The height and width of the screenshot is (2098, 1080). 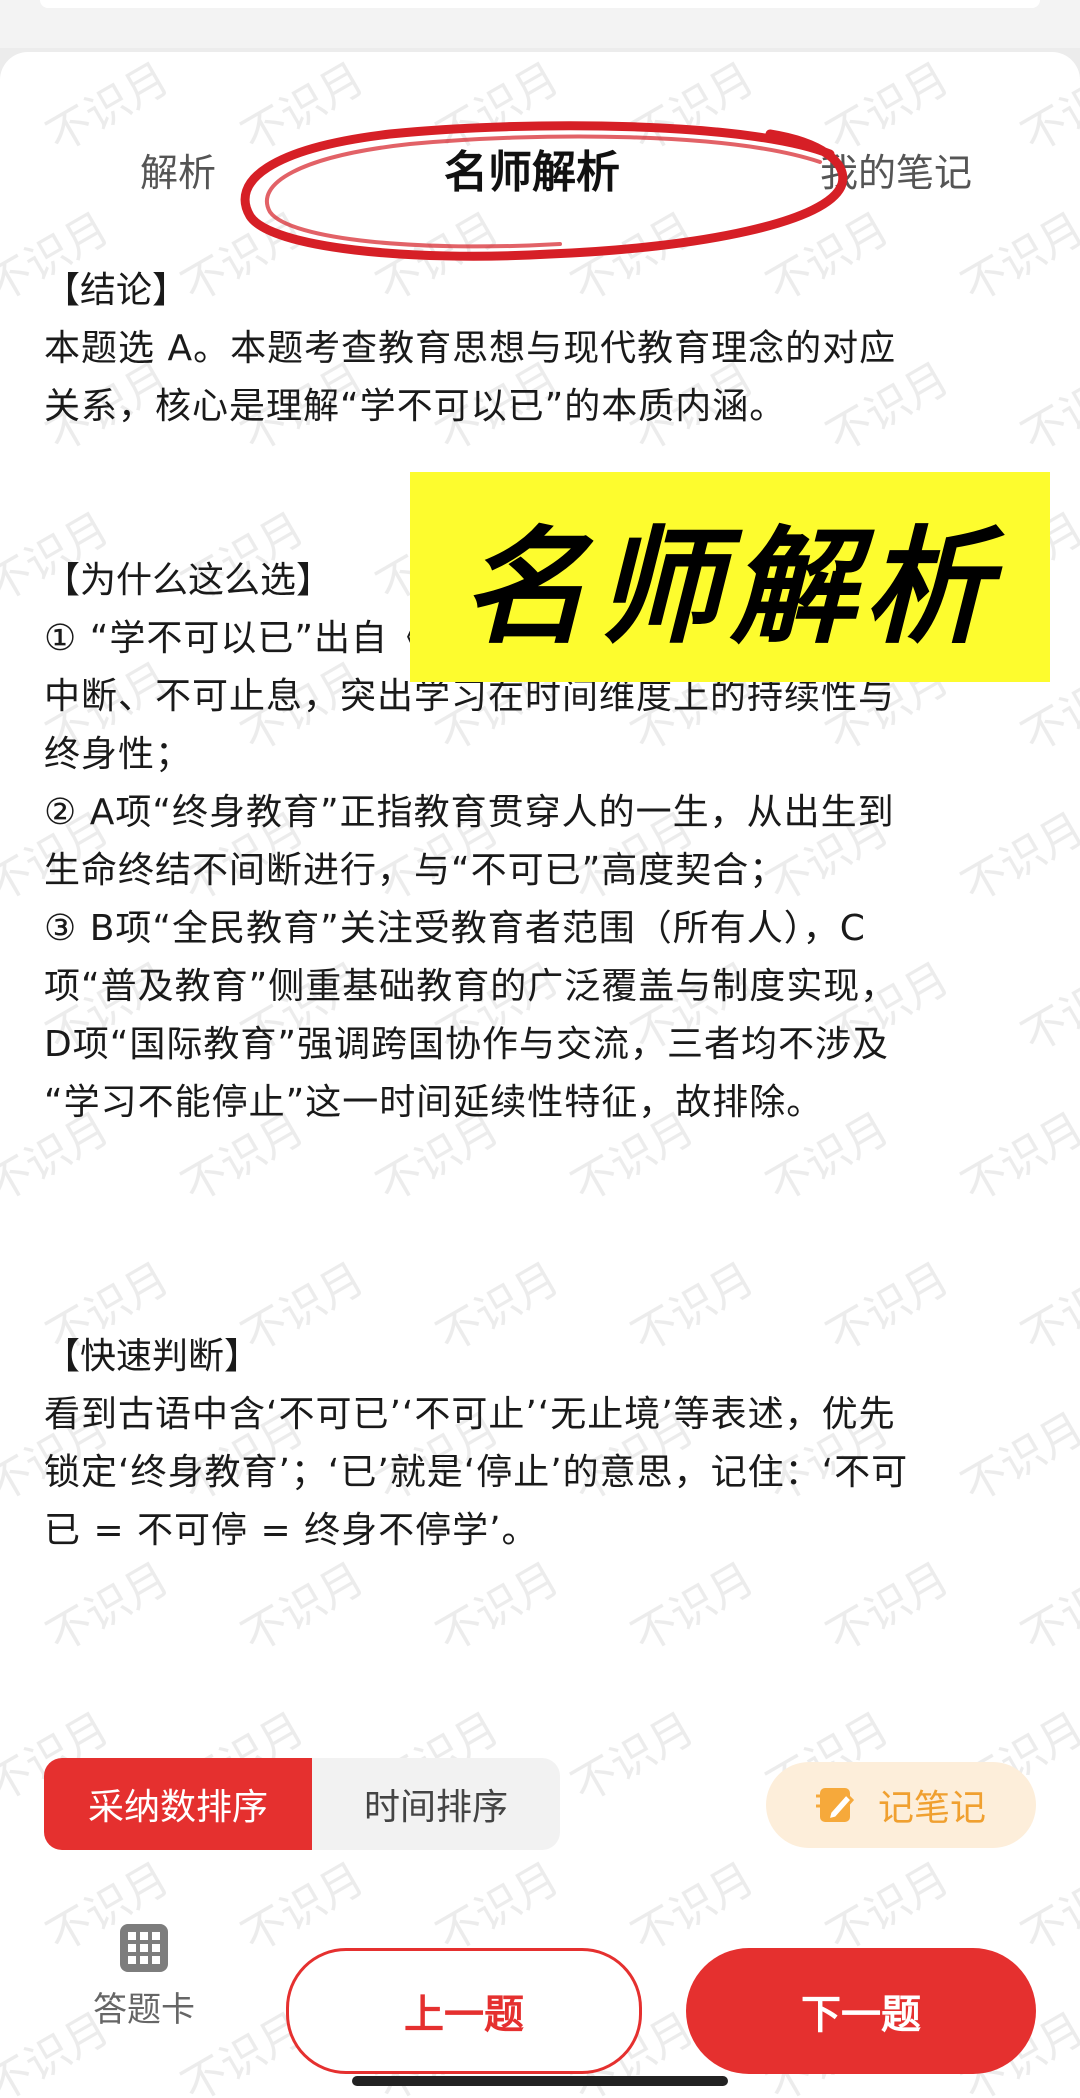 What do you see at coordinates (118, 754) in the screenshot?
I see `why-line: 终身性；` at bounding box center [118, 754].